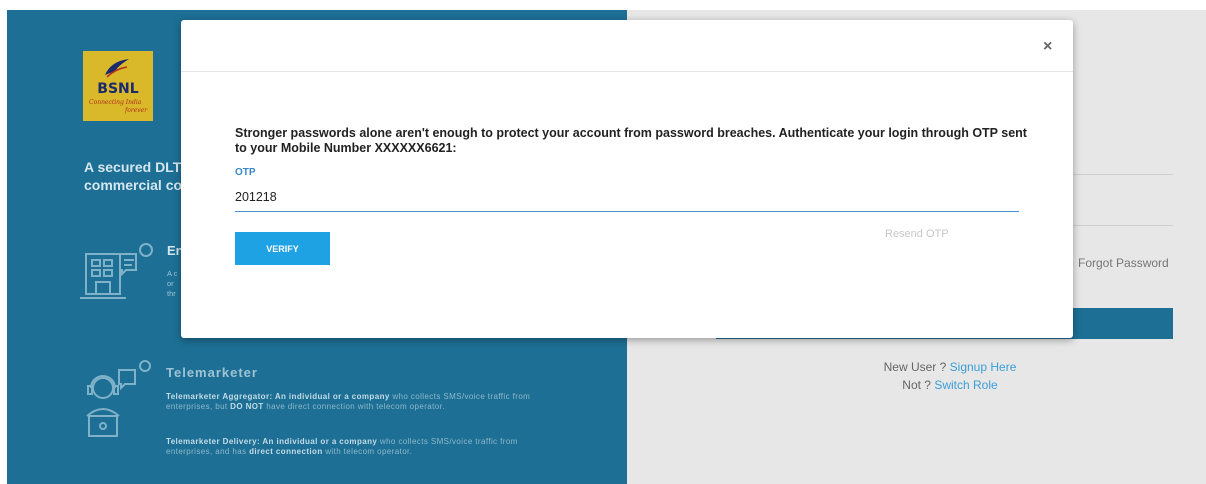  I want to click on logo-tagline: Connecting India forever, so click(118, 106).